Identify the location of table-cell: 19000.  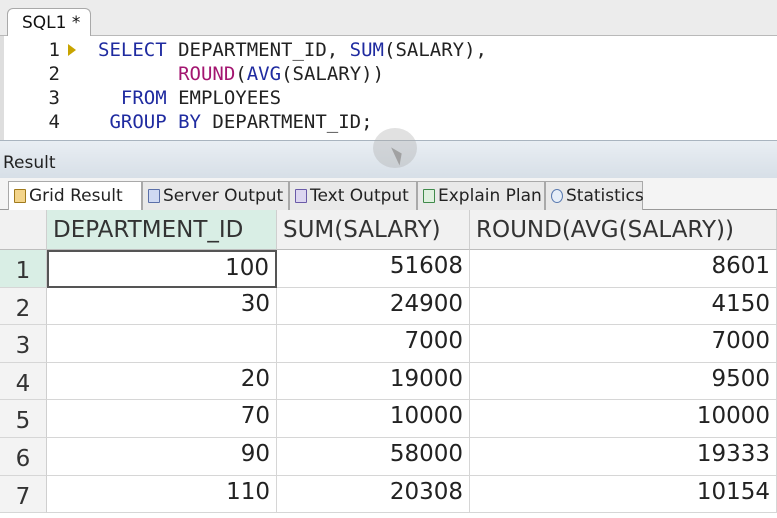
(373, 381).